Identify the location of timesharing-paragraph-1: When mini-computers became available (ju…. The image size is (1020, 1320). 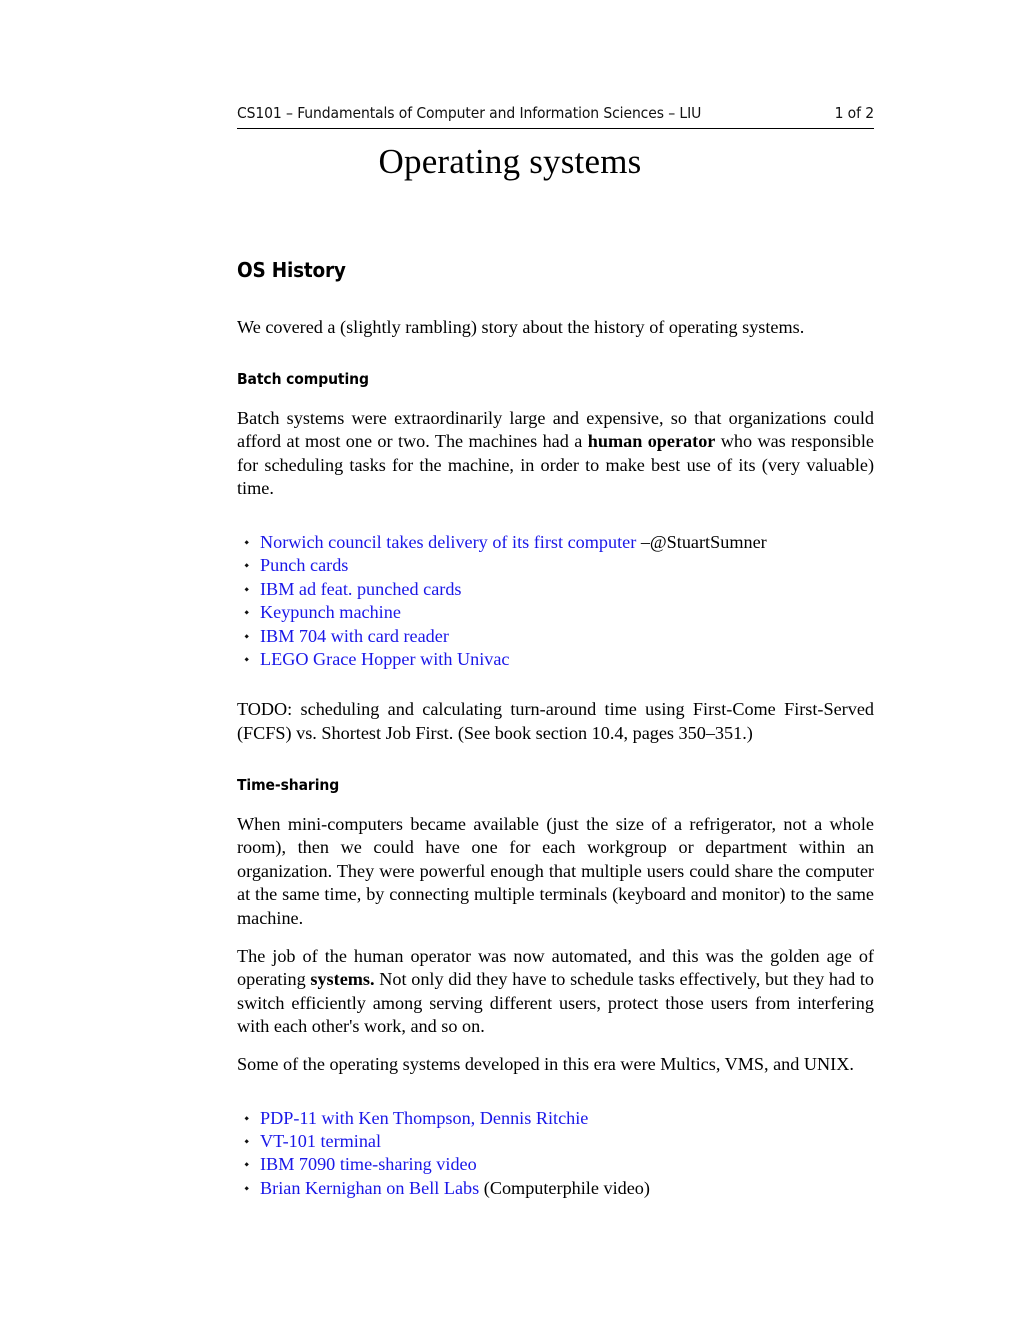
(555, 870).